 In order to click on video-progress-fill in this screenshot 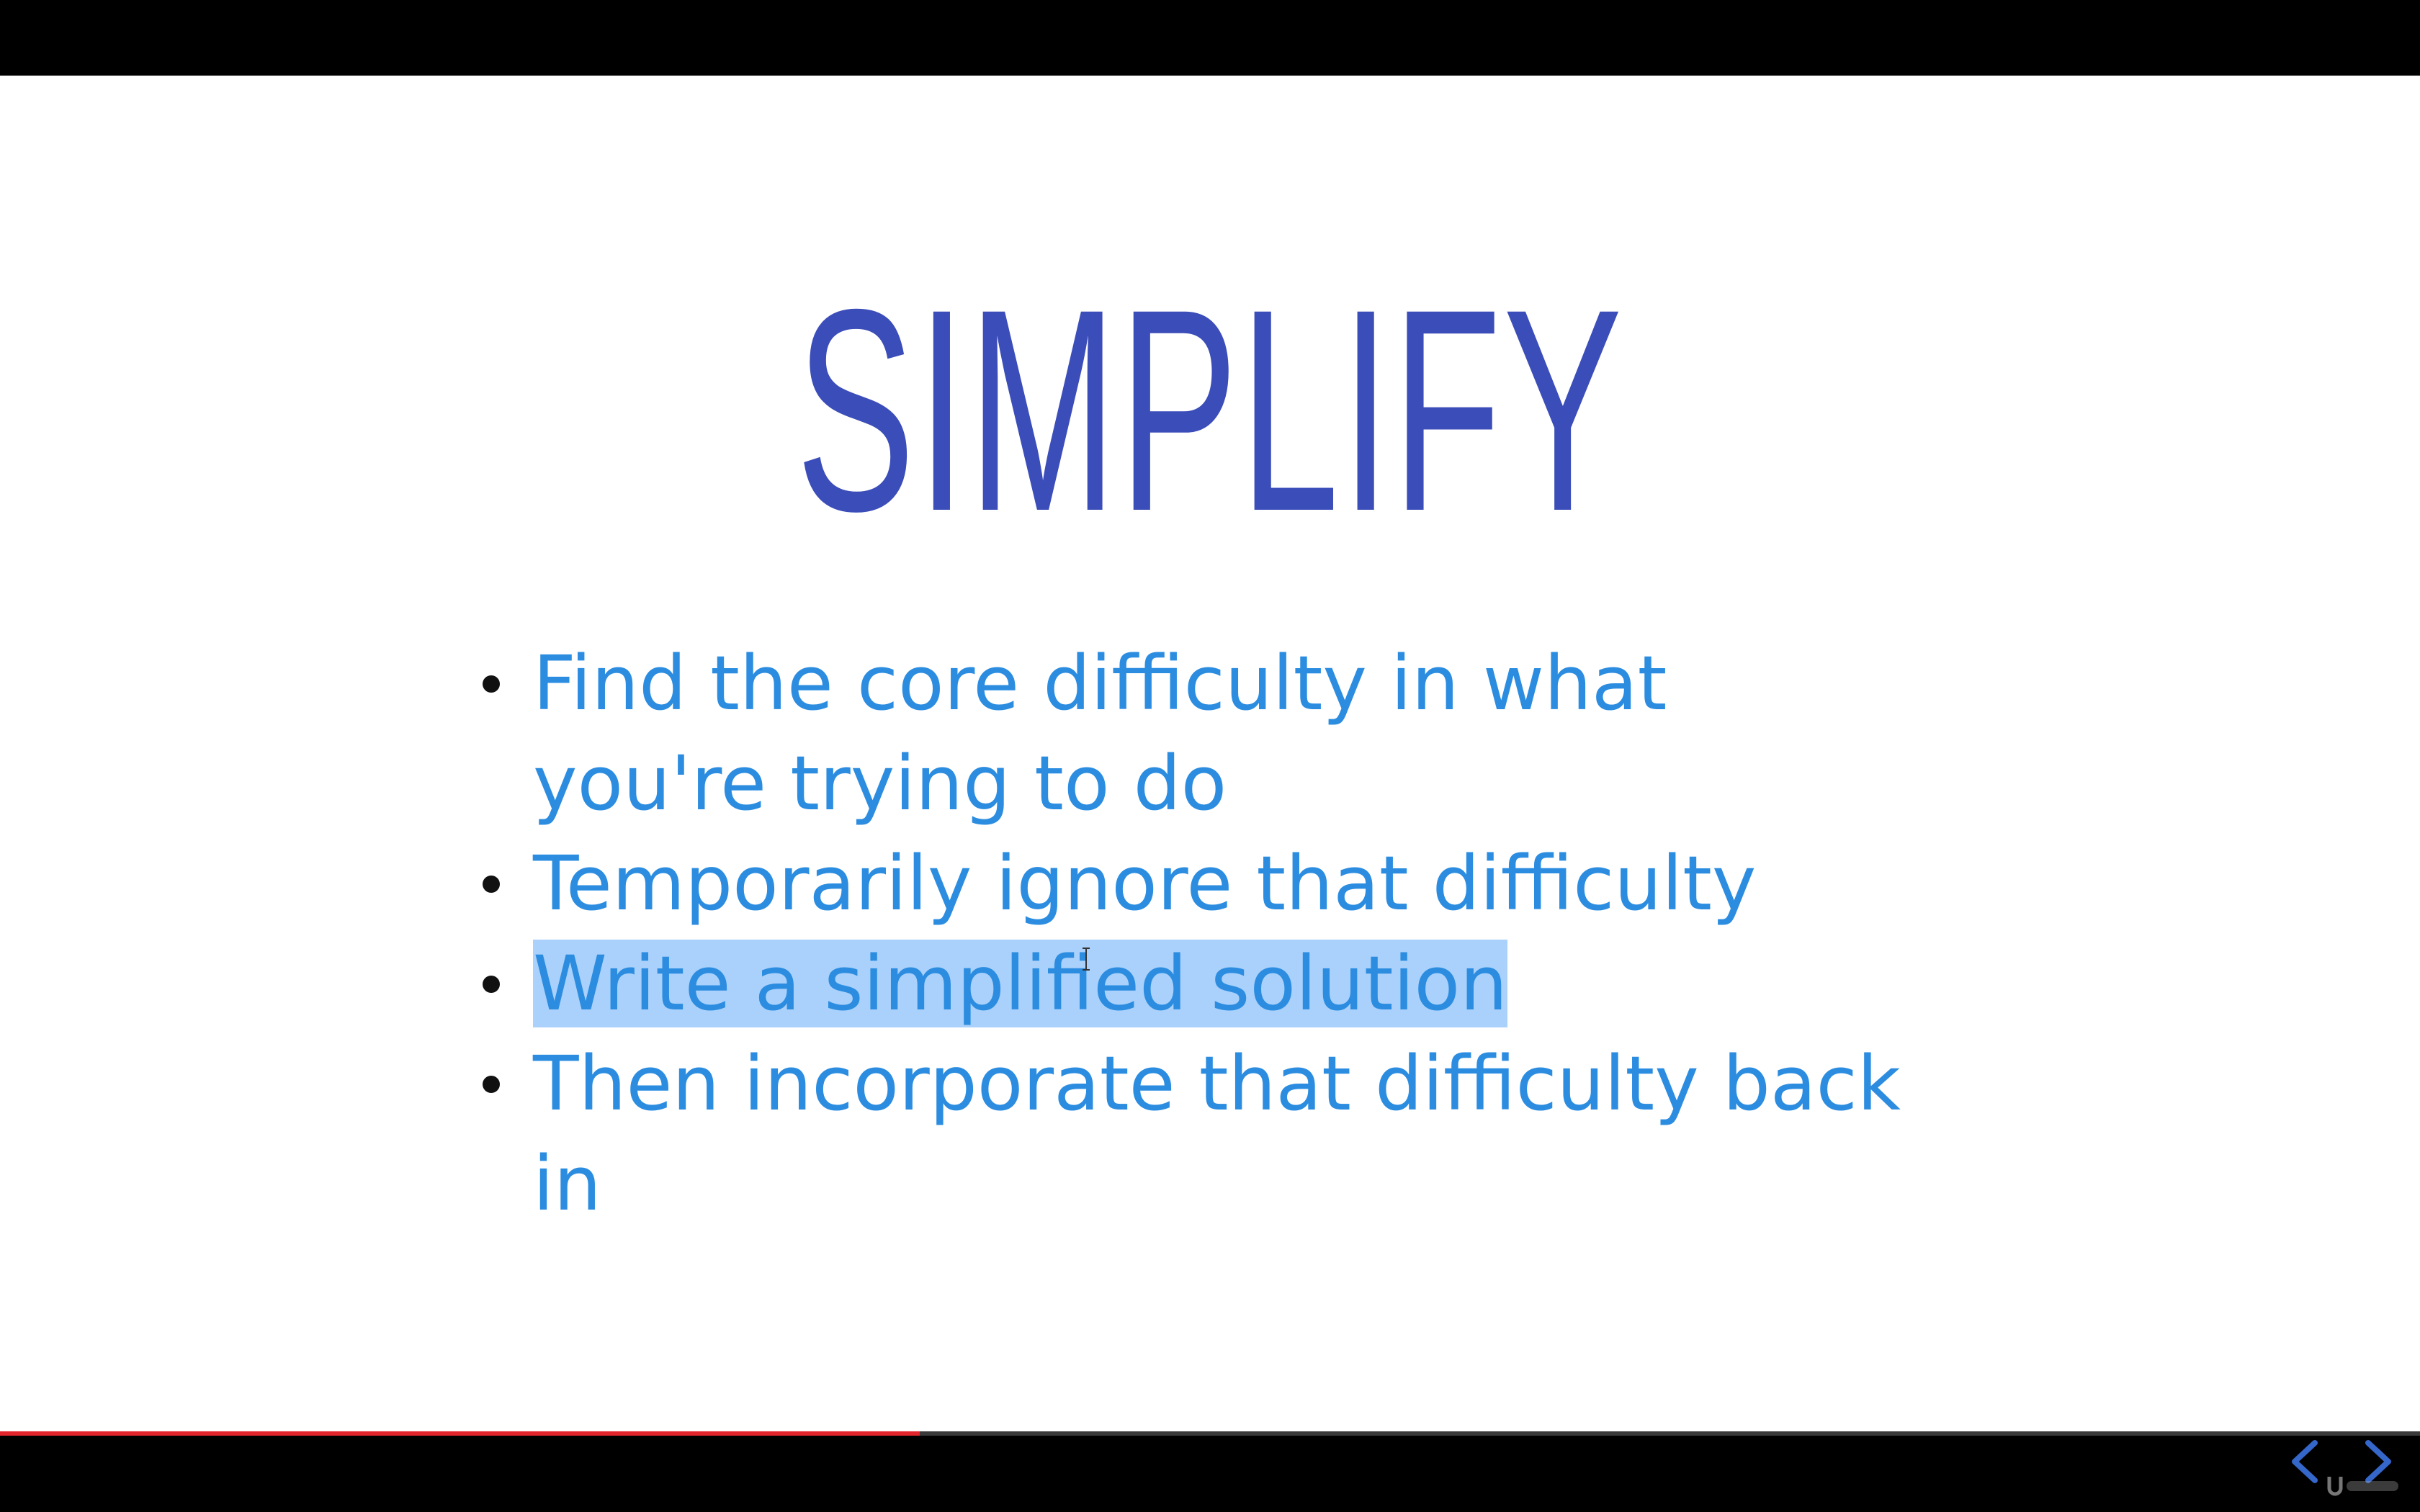, I will do `click(460, 1433)`.